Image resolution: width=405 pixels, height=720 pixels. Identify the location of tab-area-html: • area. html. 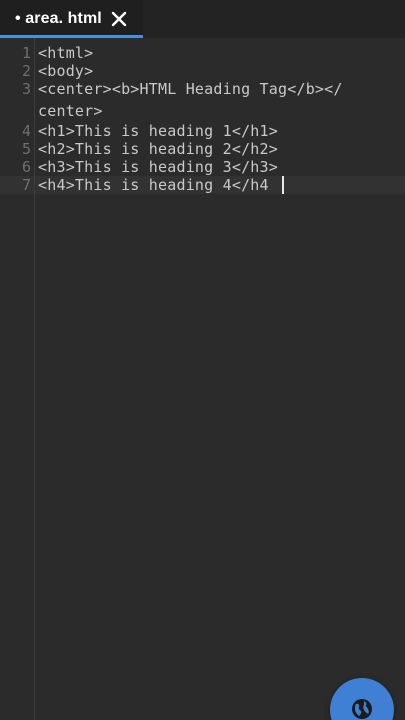
(71, 19).